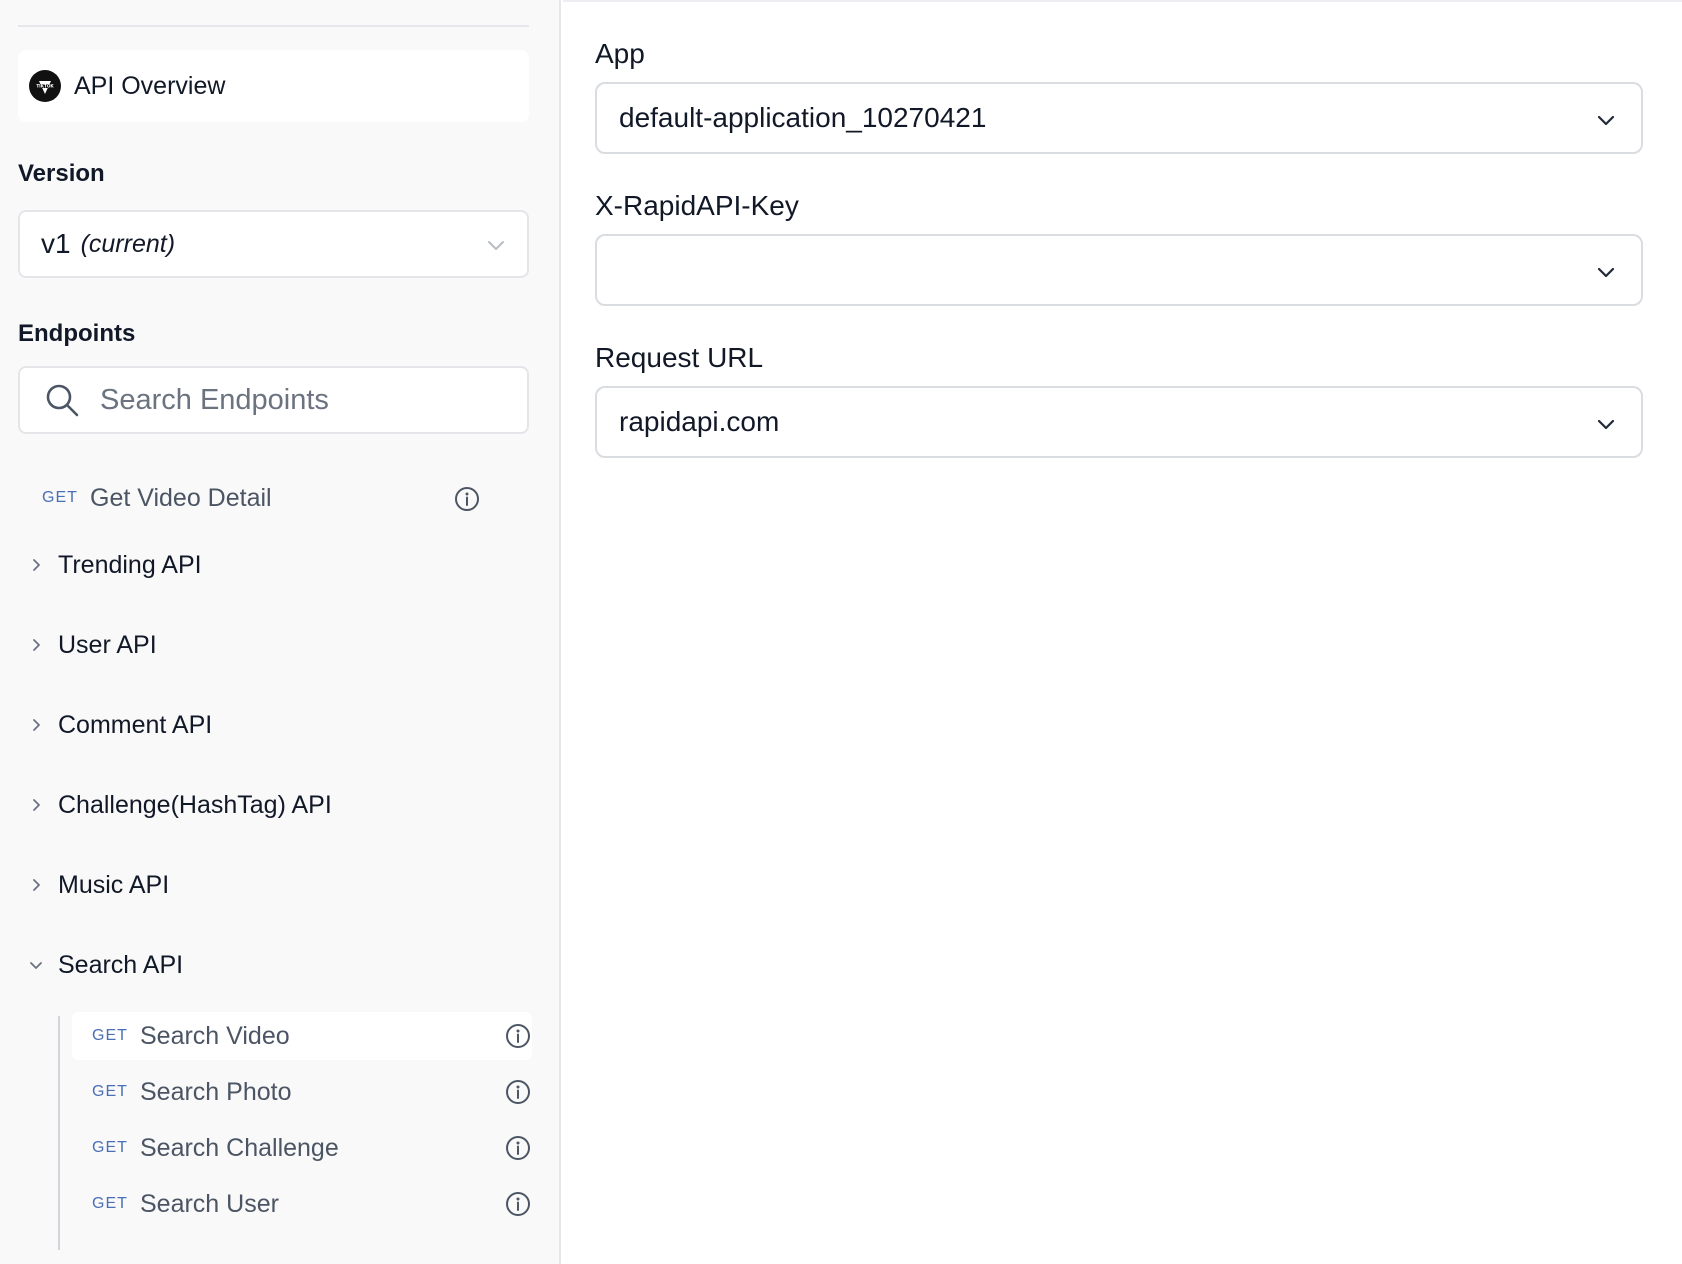  Describe the element at coordinates (300, 400) in the screenshot. I see `search-endpoints-input` at that location.